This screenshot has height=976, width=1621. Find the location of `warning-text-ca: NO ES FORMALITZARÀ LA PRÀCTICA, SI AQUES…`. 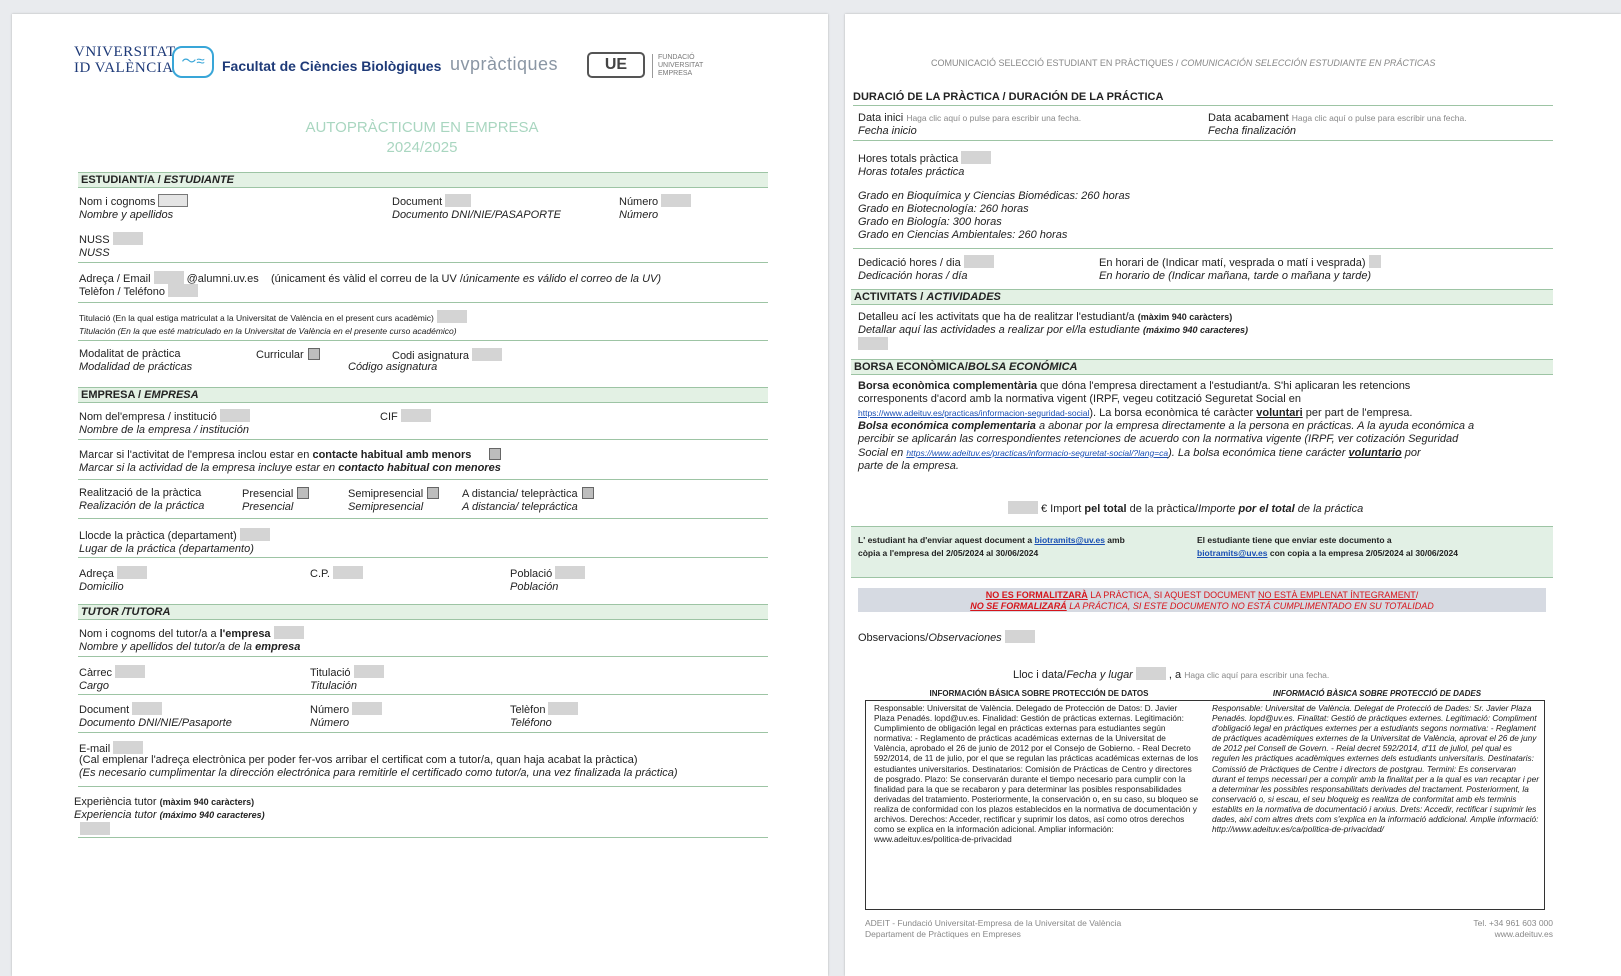

warning-text-ca: NO ES FORMALITZARÀ LA PRÀCTICA, SI AQUES… is located at coordinates (1202, 595).